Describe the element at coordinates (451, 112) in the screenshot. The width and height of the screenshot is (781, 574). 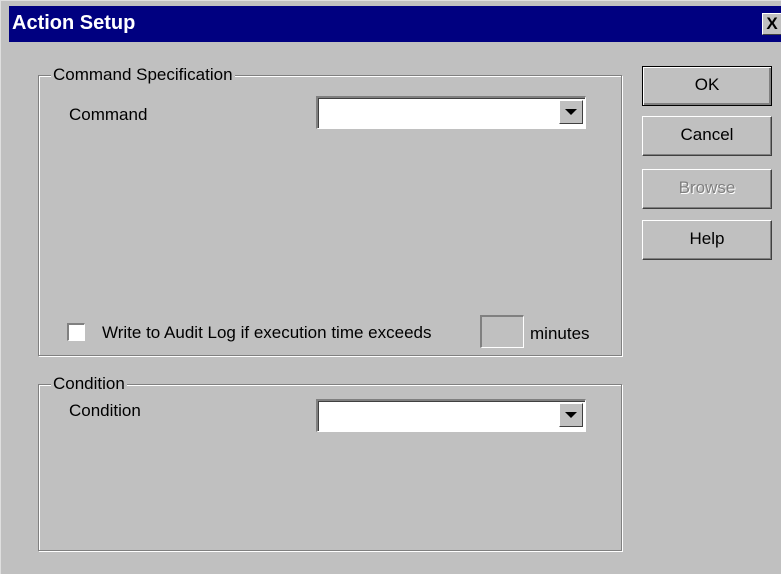
I see `command-dropdown` at that location.